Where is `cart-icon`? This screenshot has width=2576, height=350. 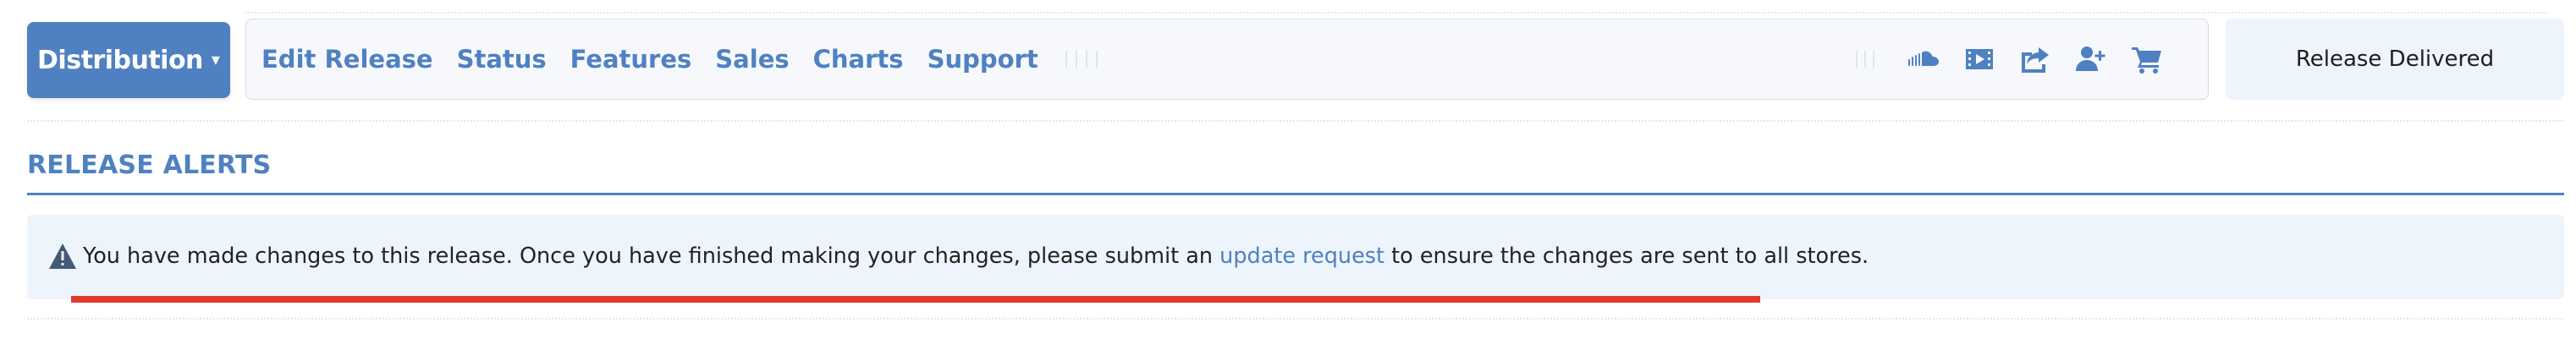
cart-icon is located at coordinates (2147, 59).